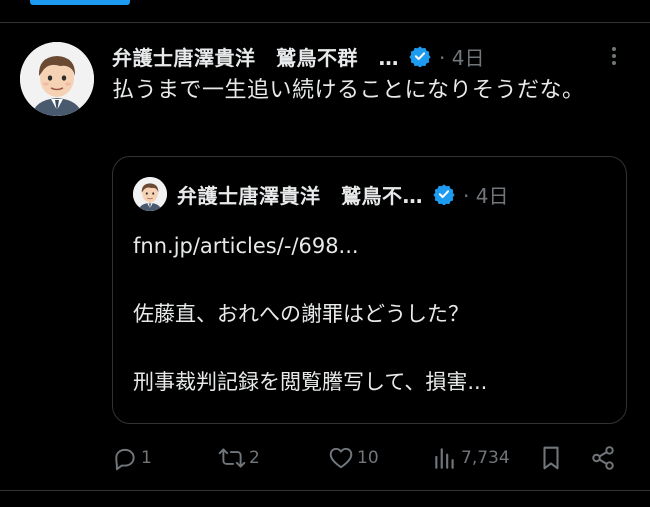 The image size is (650, 507). I want to click on repost-button: 2, so click(239, 458).